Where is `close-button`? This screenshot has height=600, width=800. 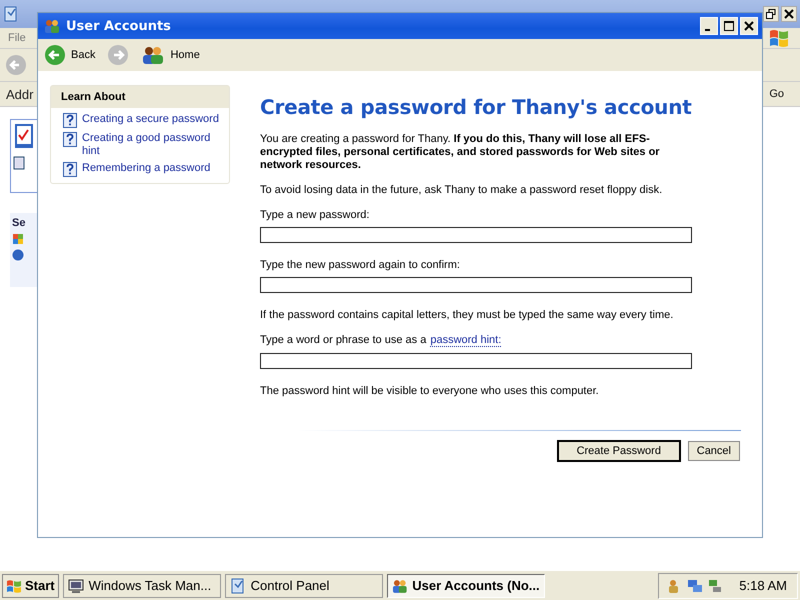 close-button is located at coordinates (789, 14).